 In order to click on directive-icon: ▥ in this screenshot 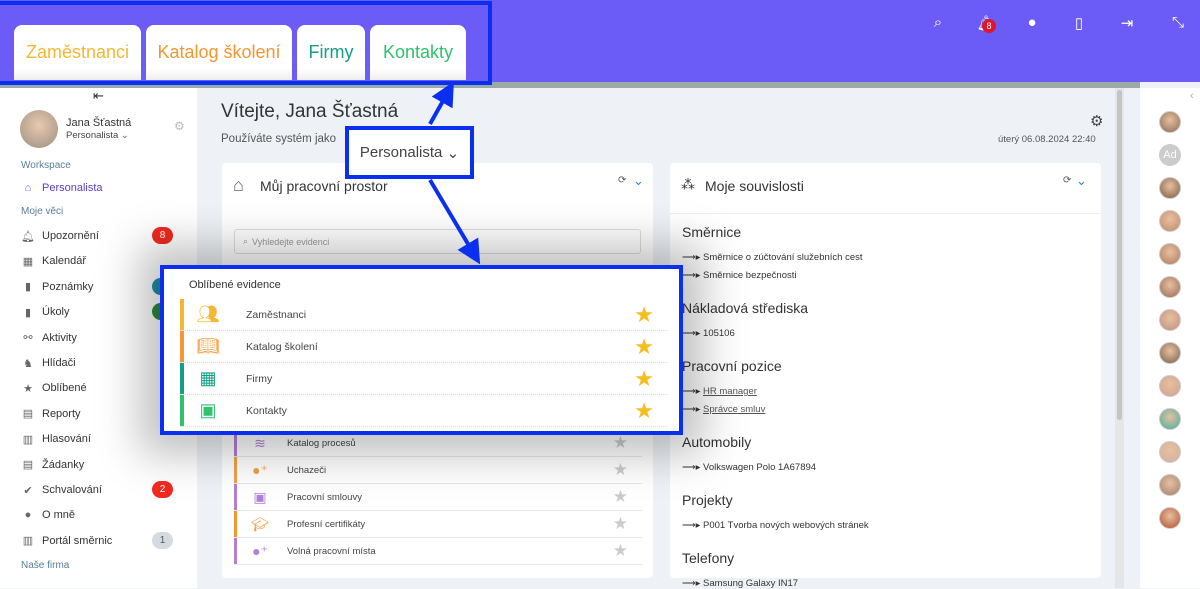, I will do `click(28, 541)`.